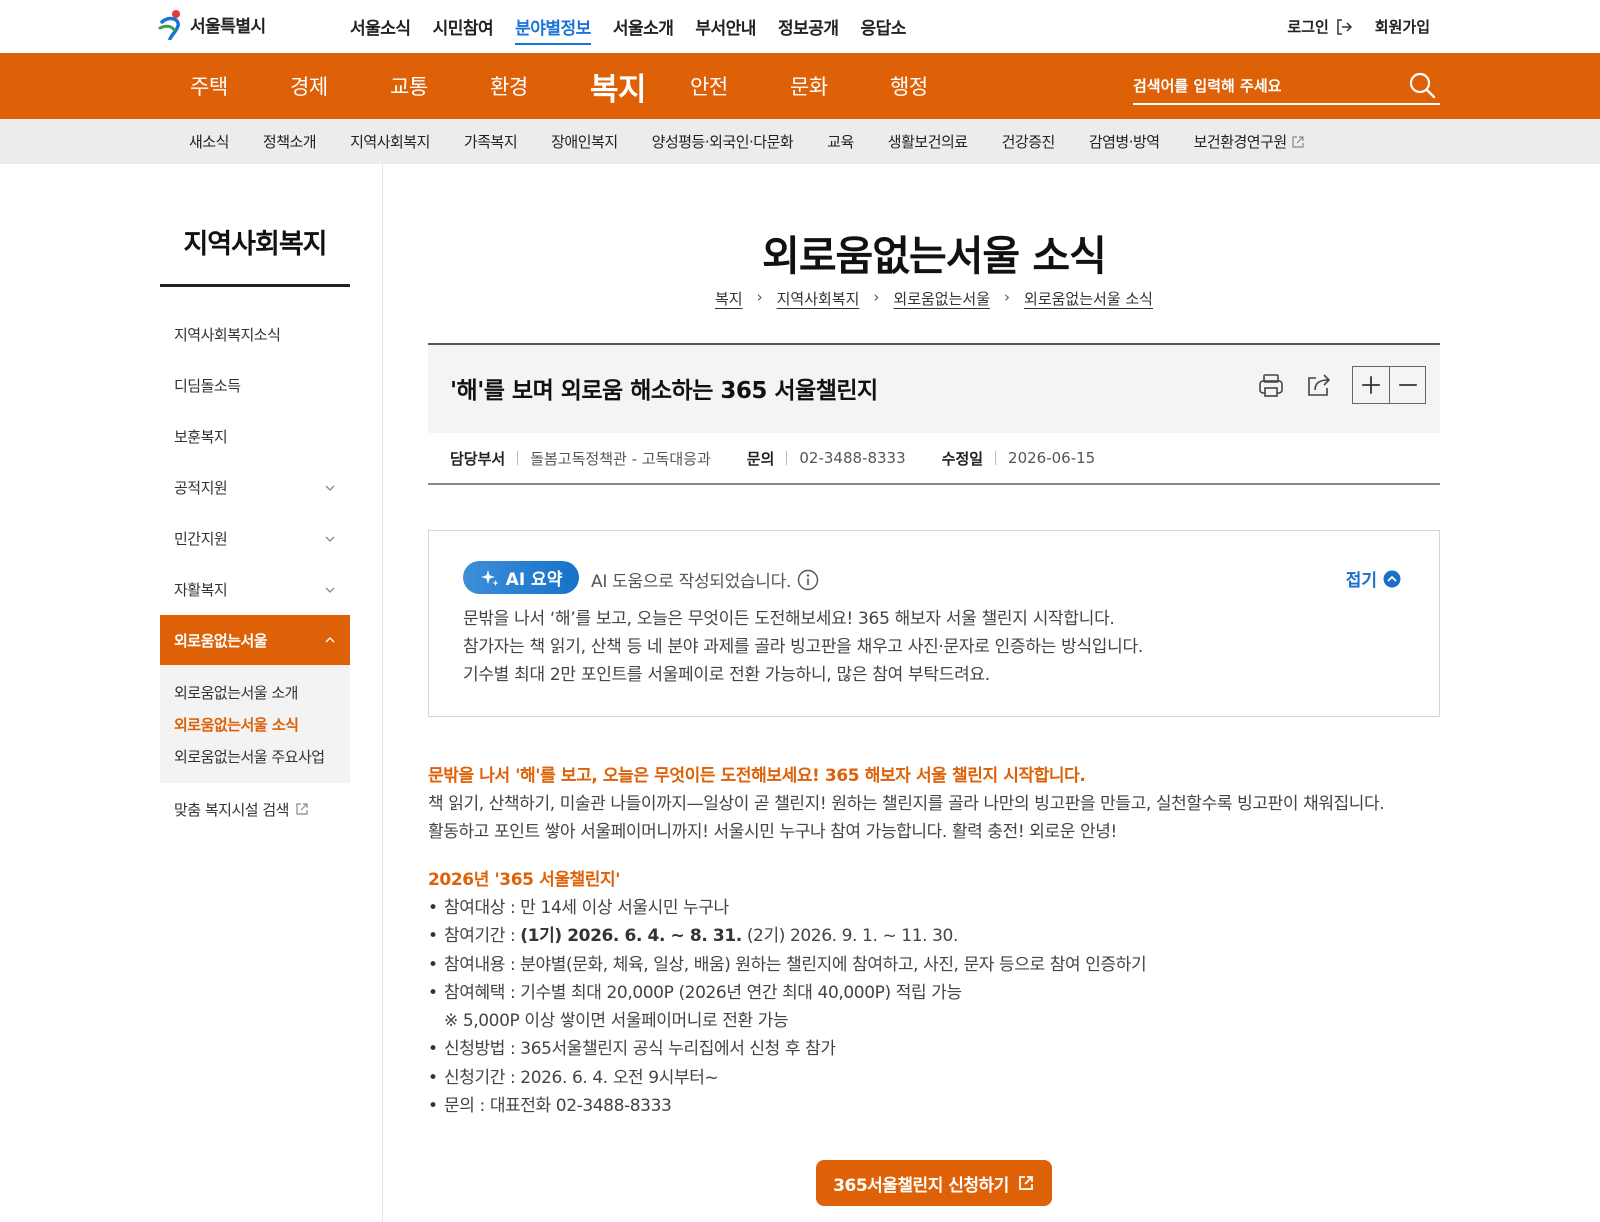  I want to click on apply-challenge-button: 365서울챌린지 신청하기, so click(934, 1183).